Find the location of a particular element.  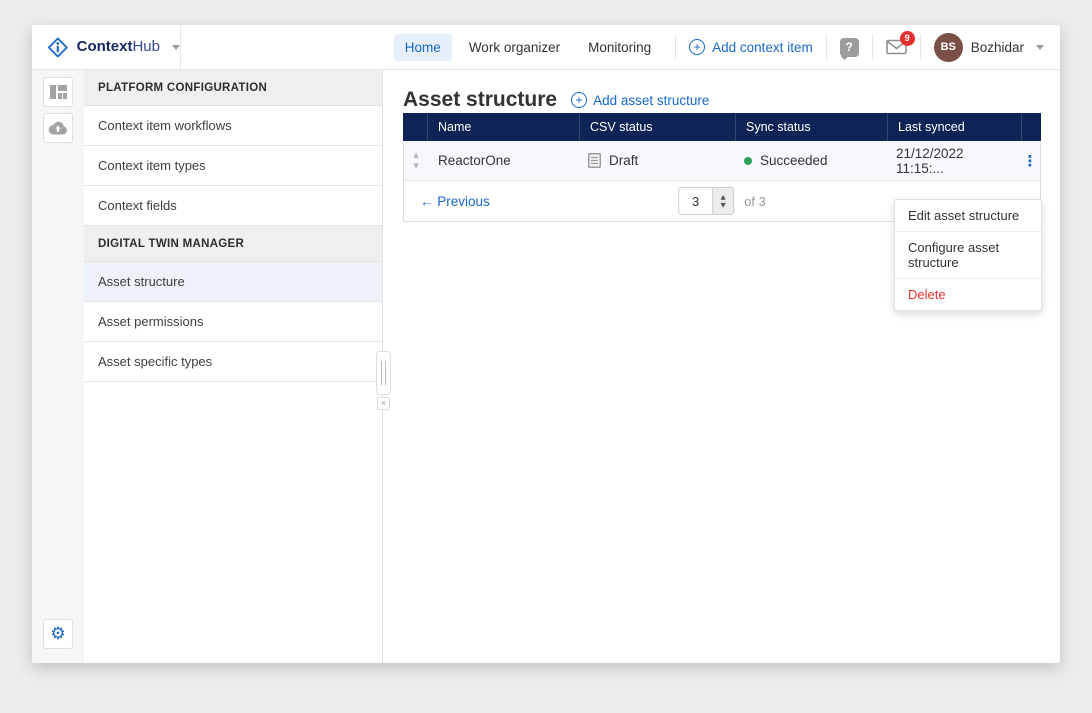

brand-name-bold: Context is located at coordinates (104, 46).